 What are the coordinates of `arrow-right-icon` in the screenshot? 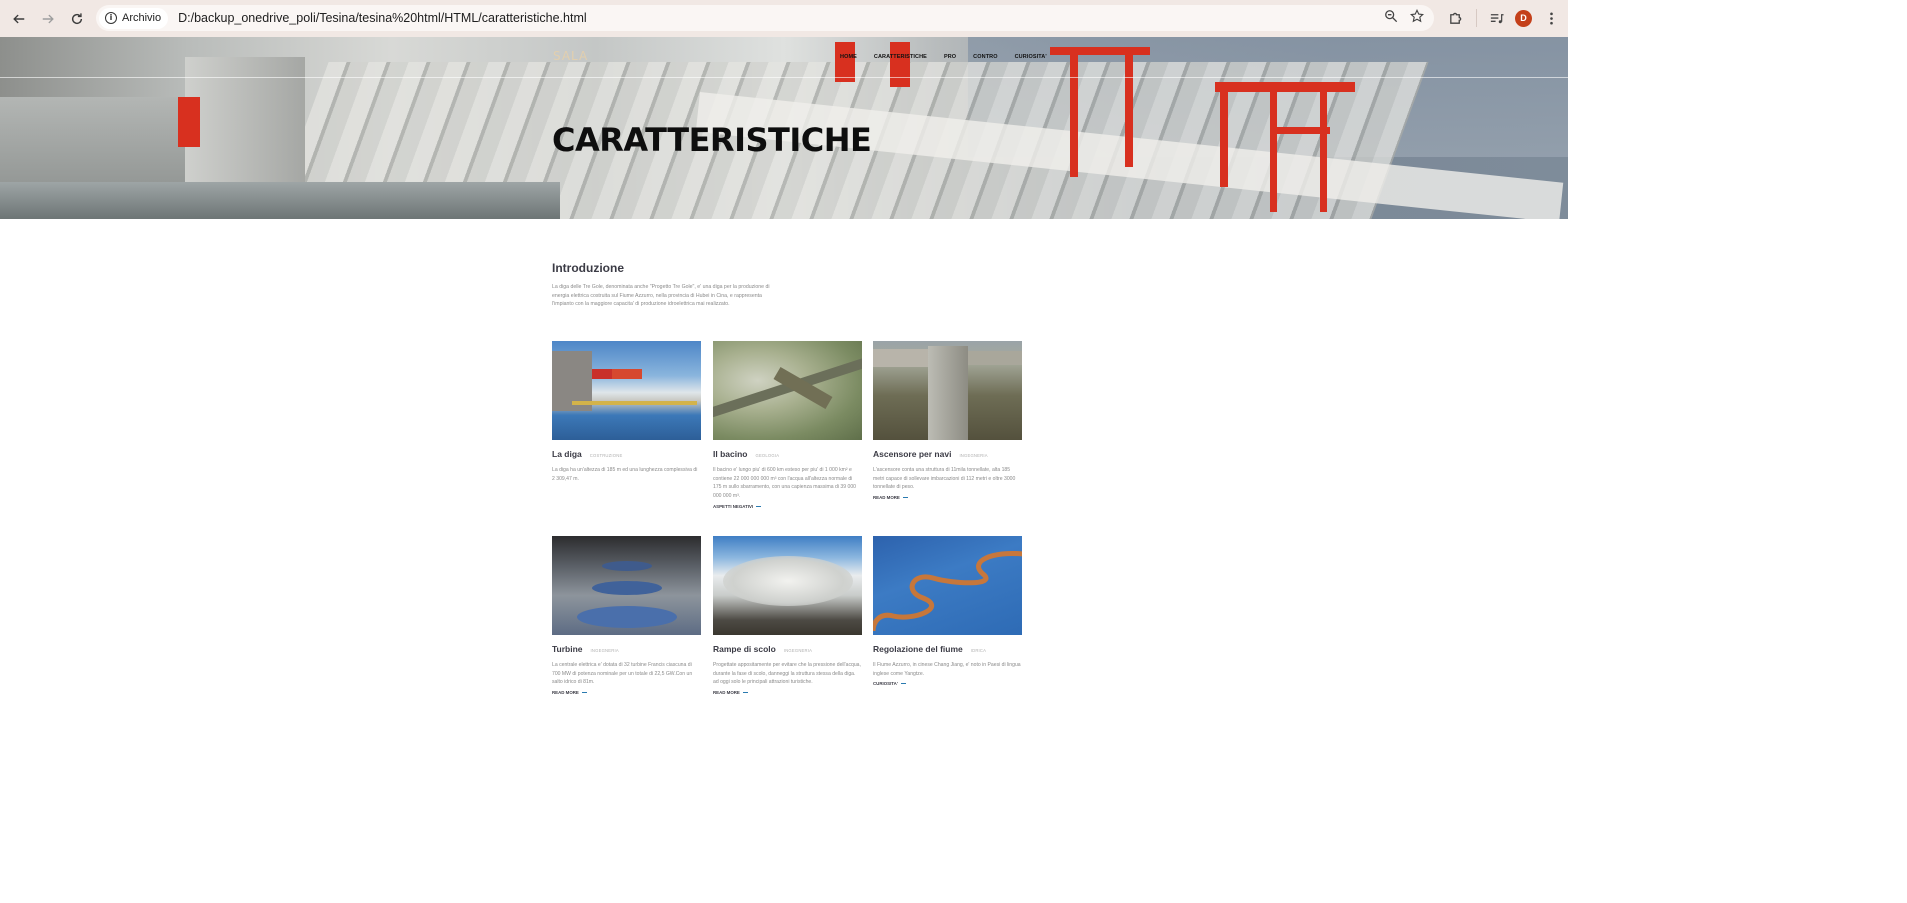 It's located at (48, 18).